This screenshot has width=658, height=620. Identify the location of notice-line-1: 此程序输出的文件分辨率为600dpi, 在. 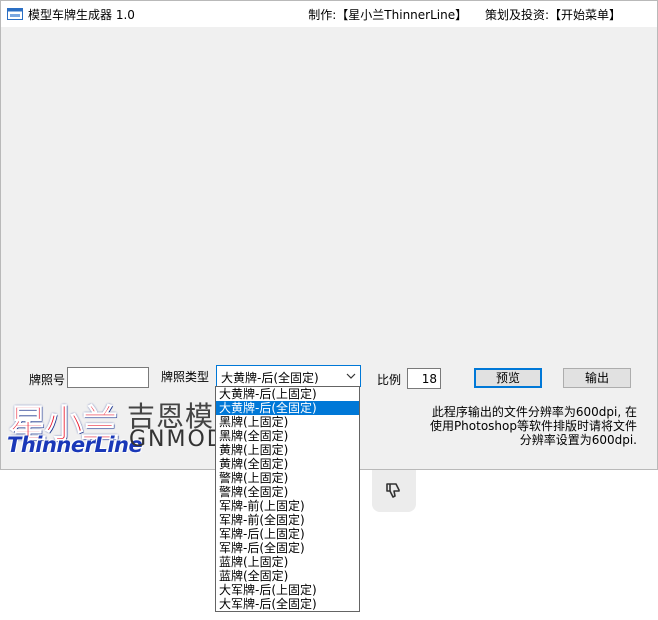
(534, 412).